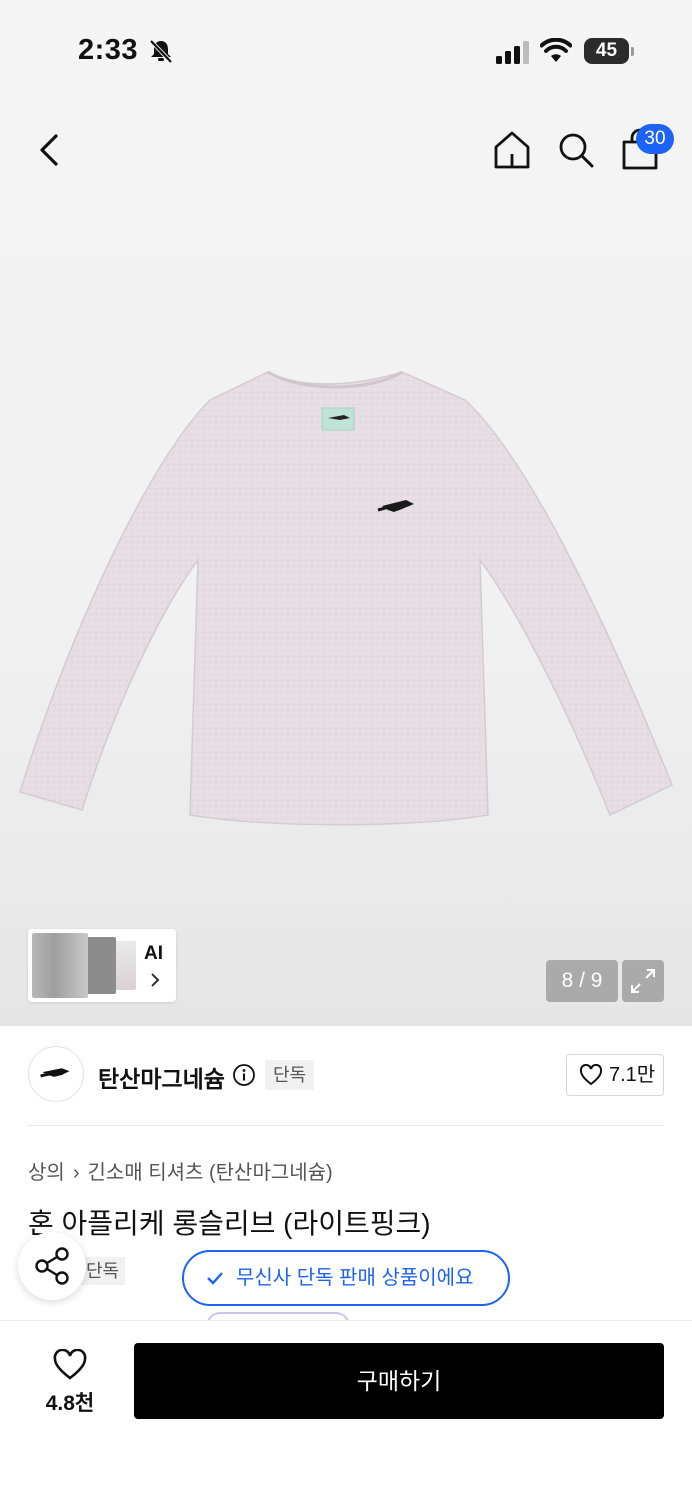  What do you see at coordinates (46, 1173) in the screenshot?
I see `breadcrumb-item: 상의` at bounding box center [46, 1173].